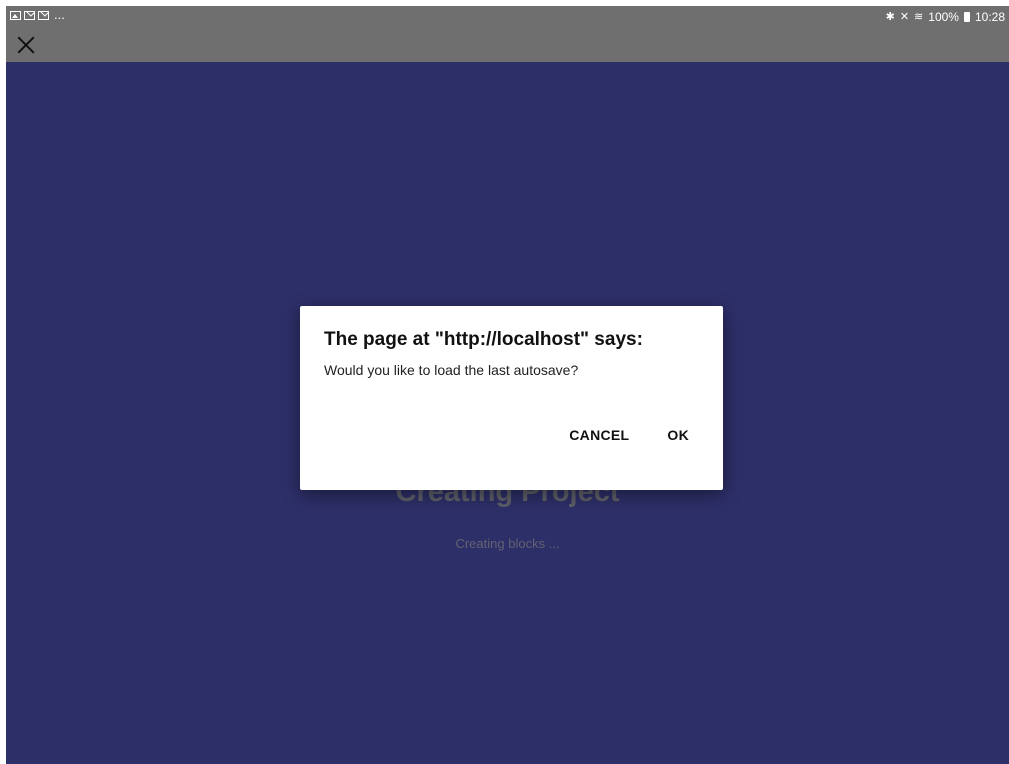 This screenshot has height=764, width=1009. Describe the element at coordinates (483, 339) in the screenshot. I see `dialog-title: The page at "http://localhost" says:` at that location.